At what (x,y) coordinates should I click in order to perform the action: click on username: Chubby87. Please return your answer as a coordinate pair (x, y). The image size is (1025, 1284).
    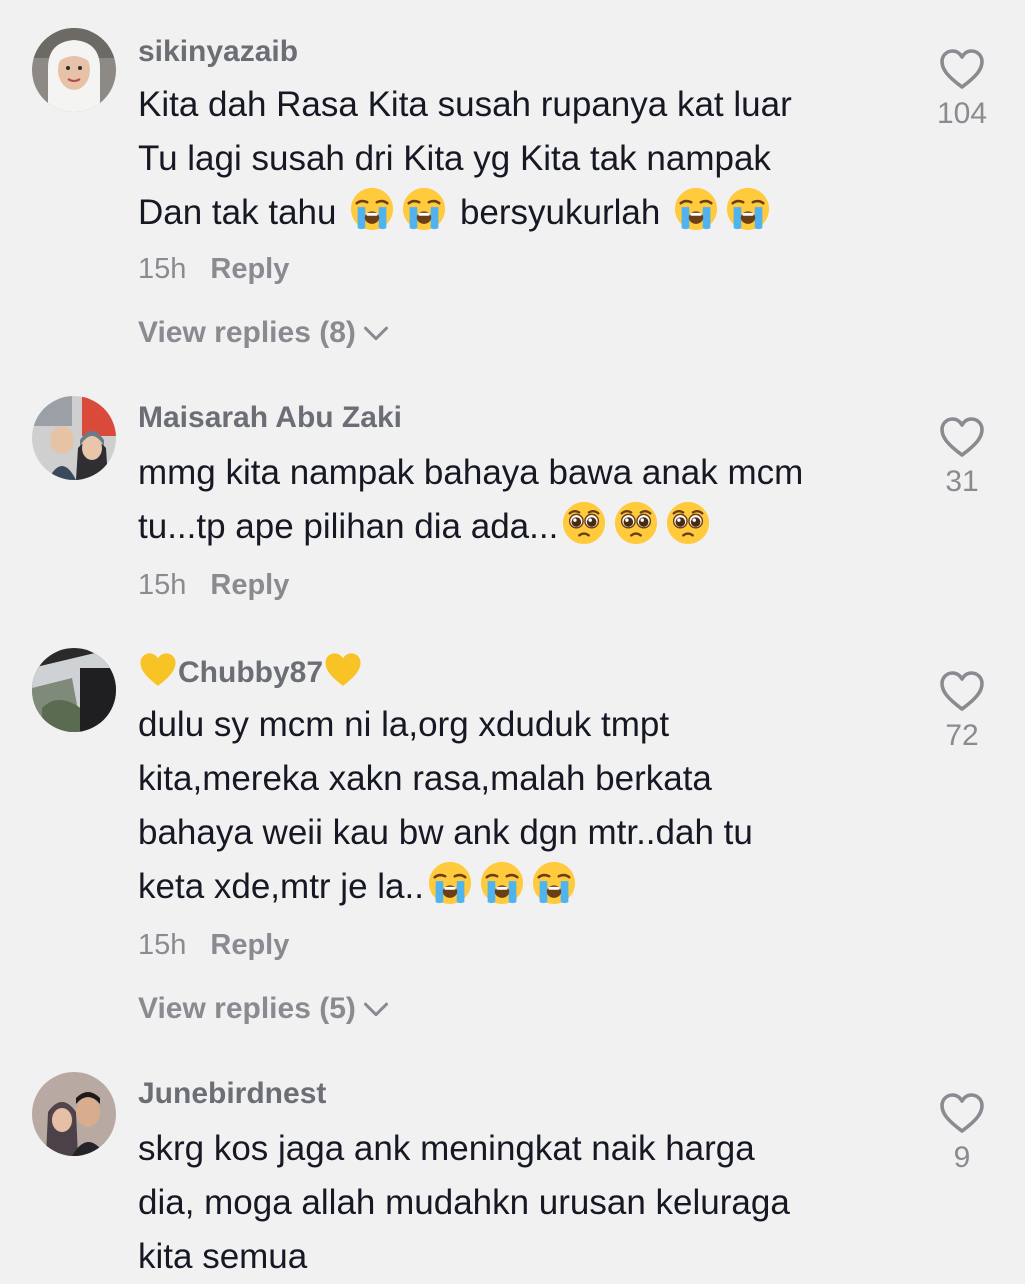
    Looking at the image, I should click on (250, 671).